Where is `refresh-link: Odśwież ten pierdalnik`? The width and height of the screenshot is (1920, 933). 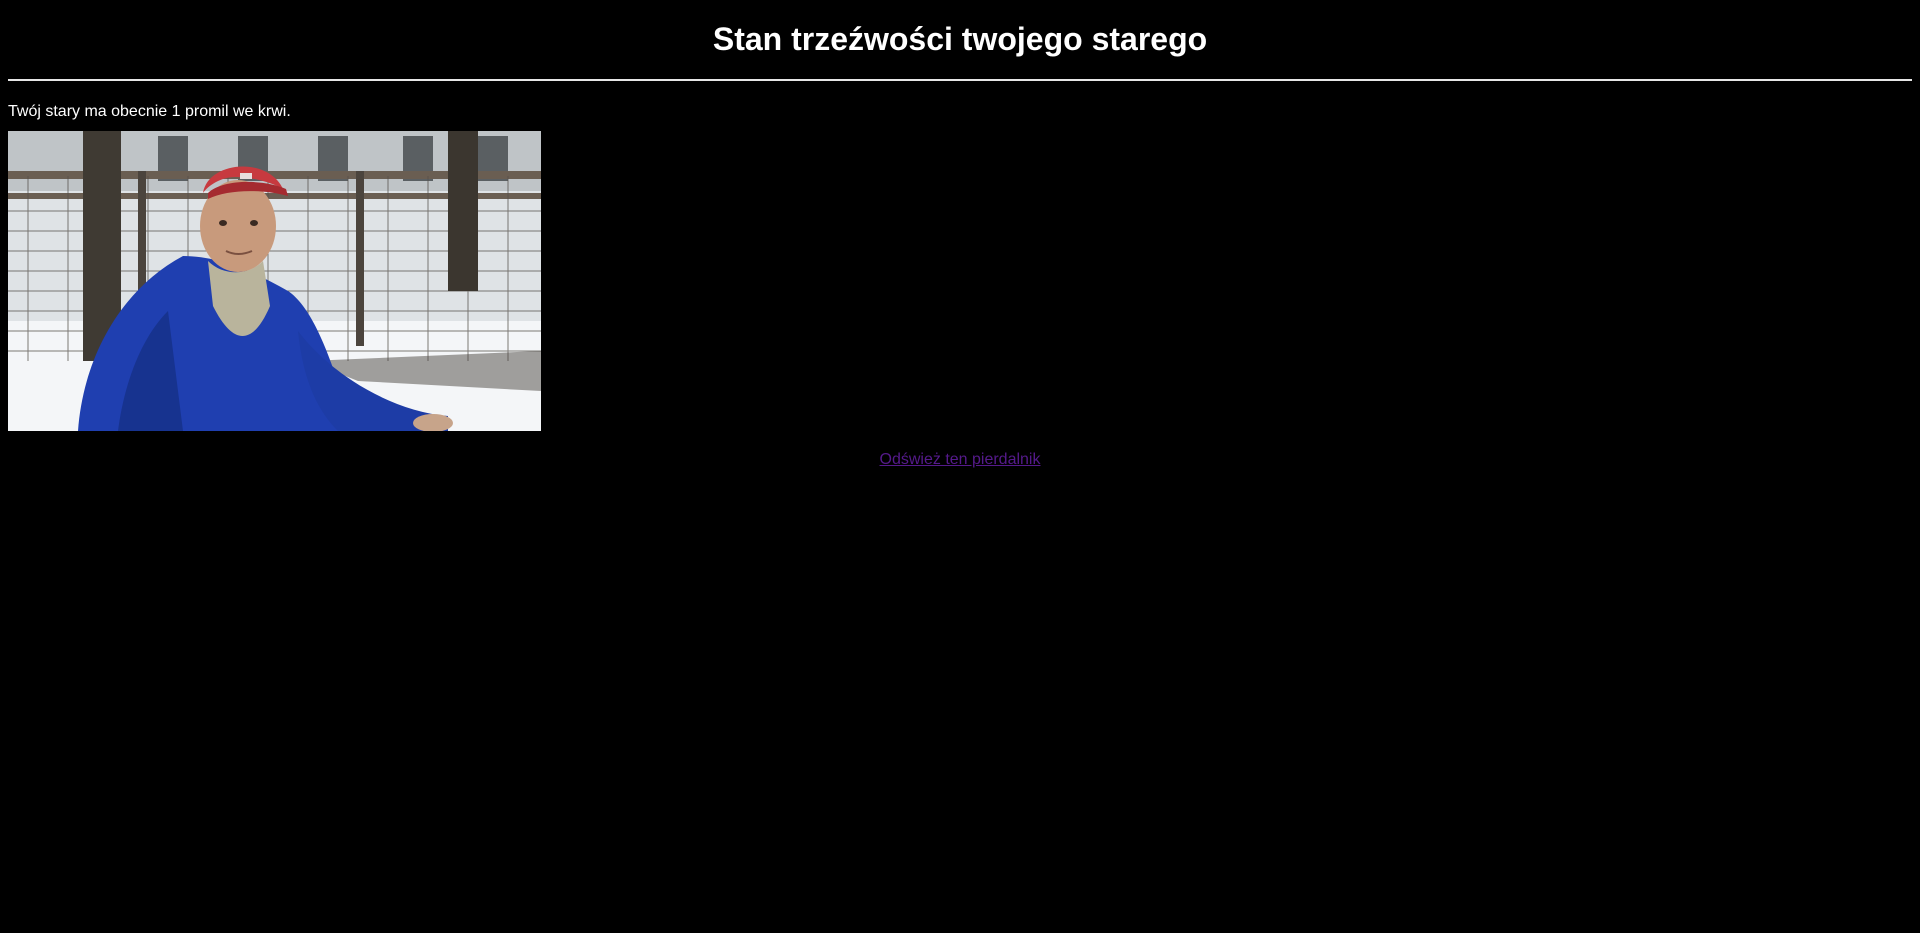
refresh-link: Odśwież ten pierdalnik is located at coordinates (960, 459).